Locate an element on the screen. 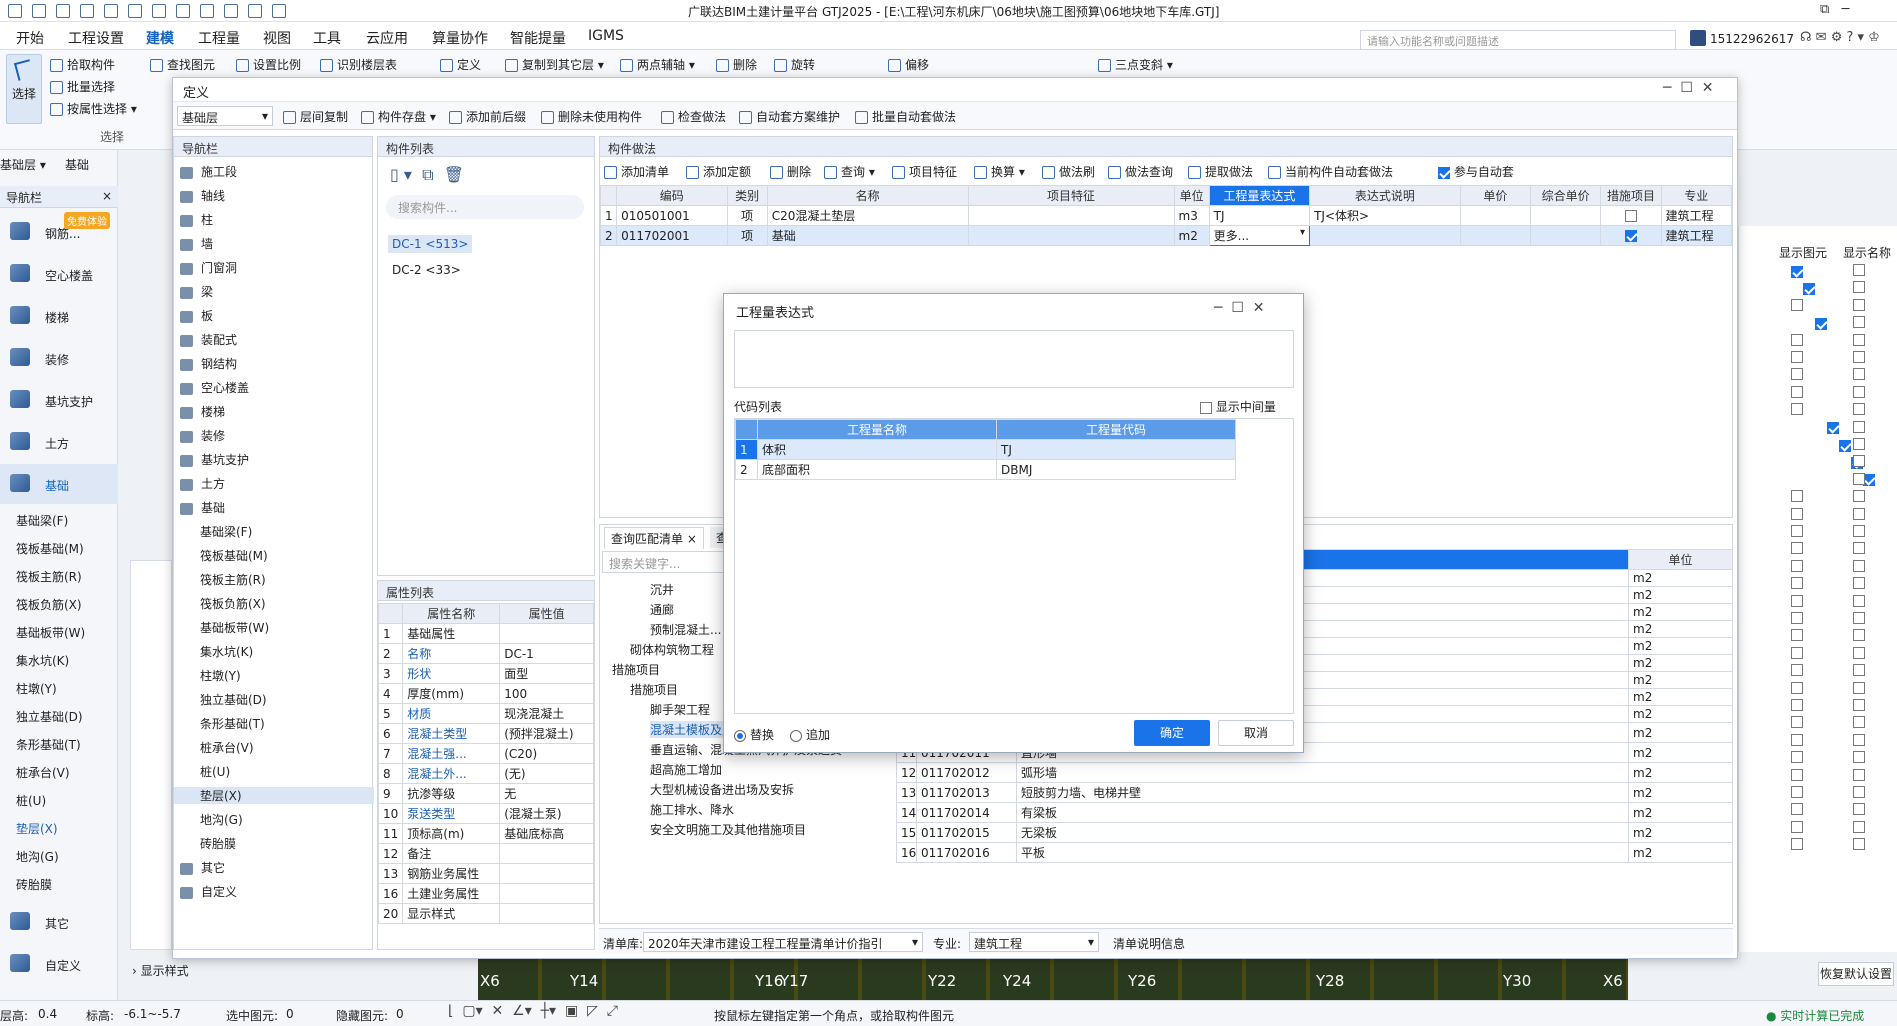 The width and height of the screenshot is (1897, 1026). code-cell-code: TJ is located at coordinates (1116, 449).